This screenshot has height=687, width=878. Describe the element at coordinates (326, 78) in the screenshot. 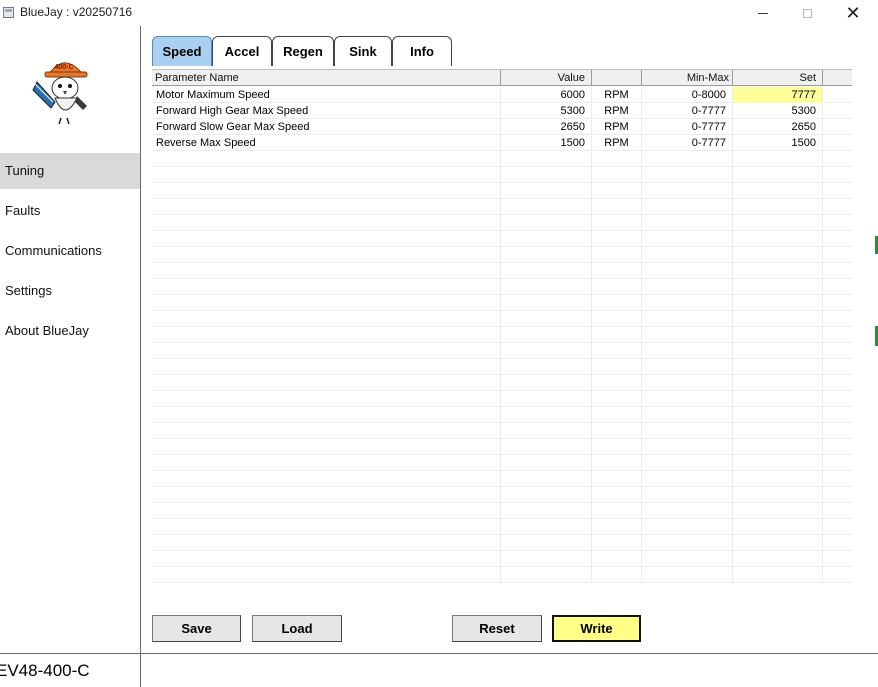

I see `column-header-name: Parameter Name` at that location.